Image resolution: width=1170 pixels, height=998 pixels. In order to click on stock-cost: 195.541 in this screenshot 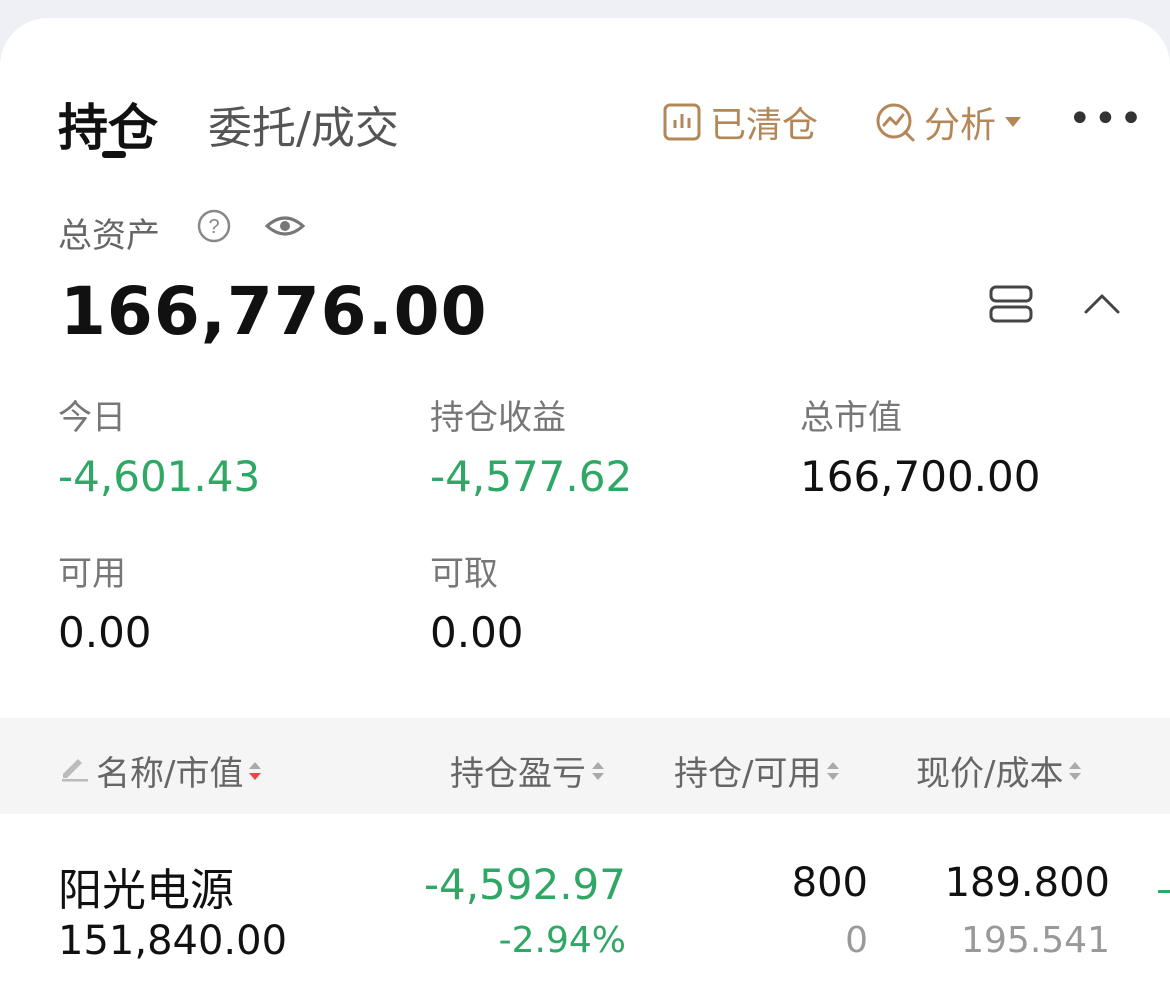, I will do `click(1035, 940)`.